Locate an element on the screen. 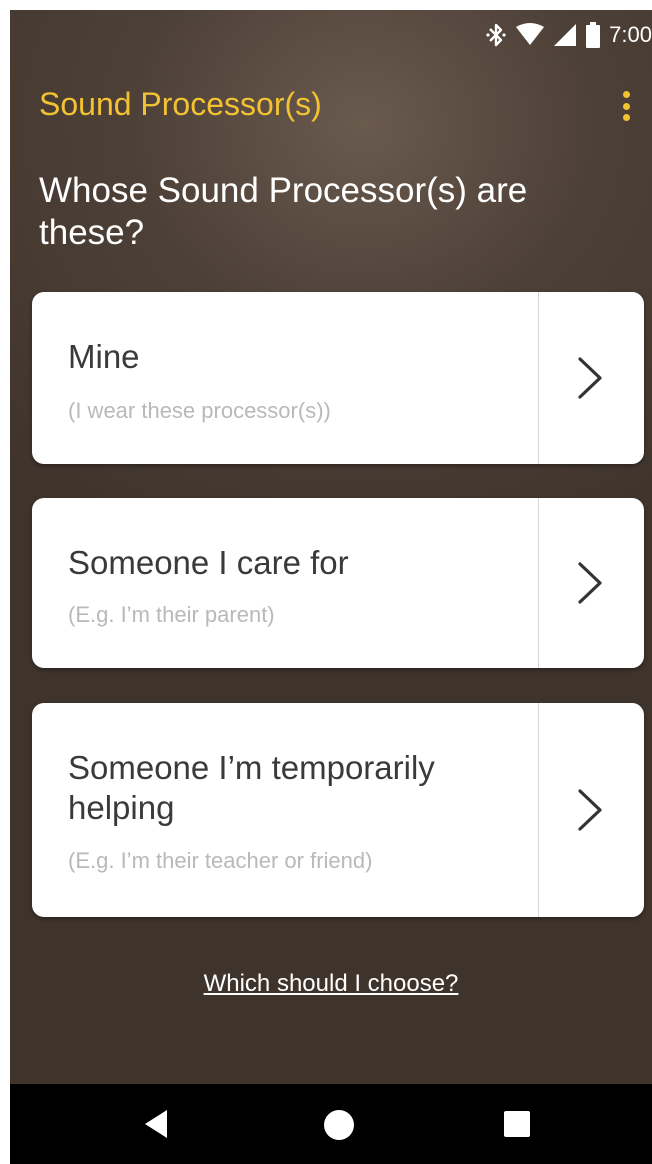 The width and height of the screenshot is (652, 1164). navigation-bar is located at coordinates (331, 1124).